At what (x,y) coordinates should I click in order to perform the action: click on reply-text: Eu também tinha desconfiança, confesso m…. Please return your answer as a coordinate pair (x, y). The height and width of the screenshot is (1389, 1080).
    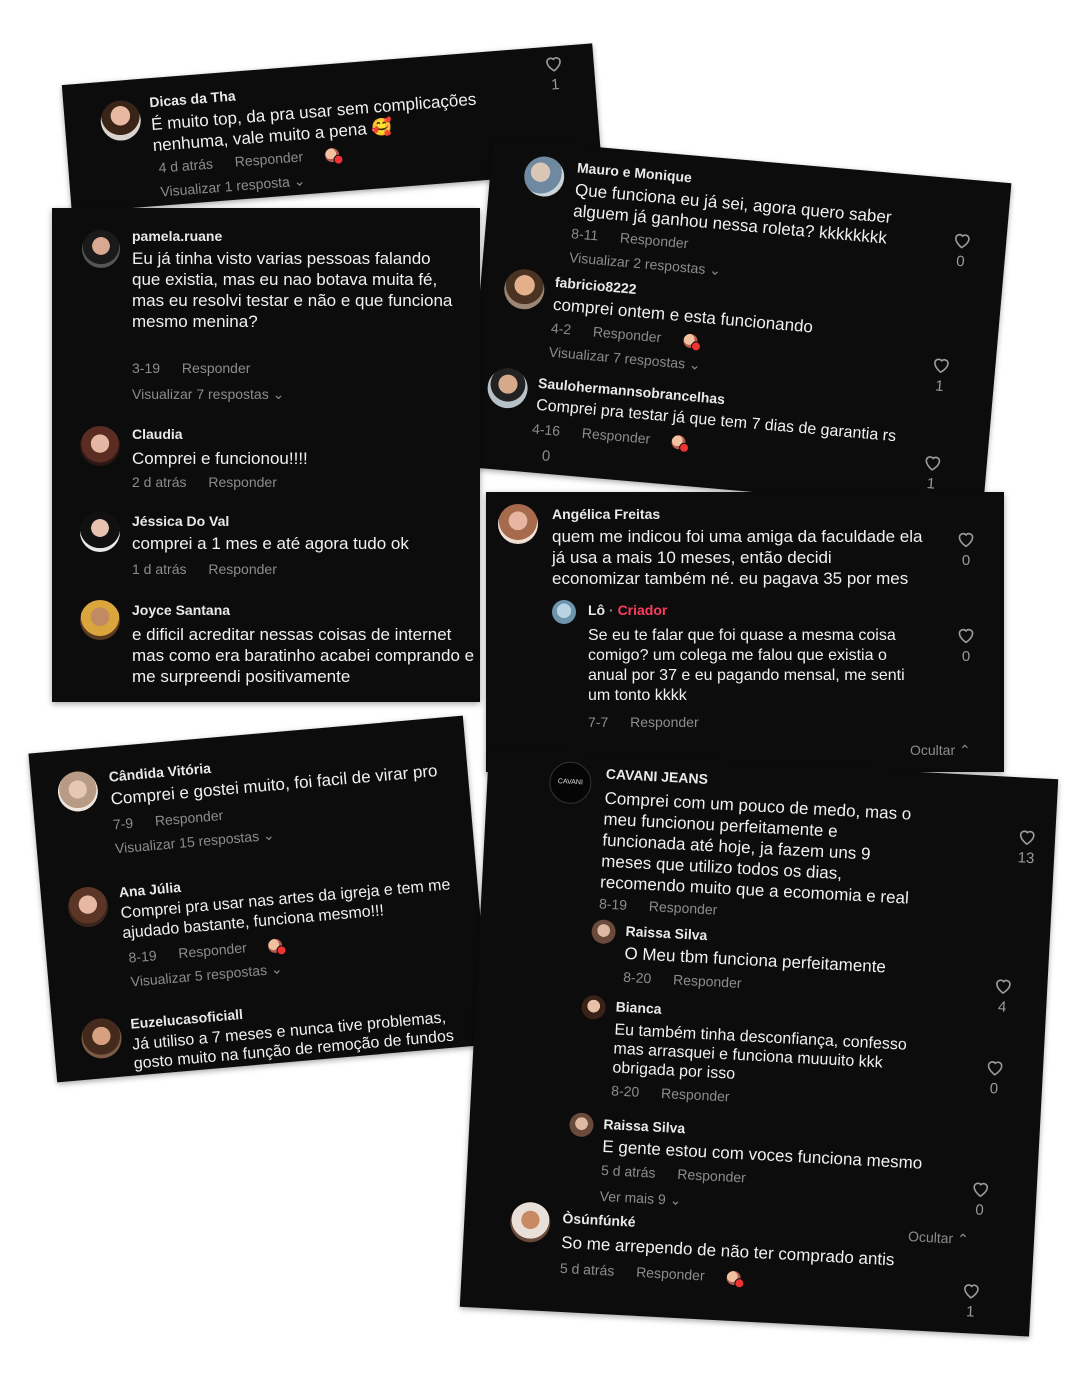
    Looking at the image, I should click on (760, 1052).